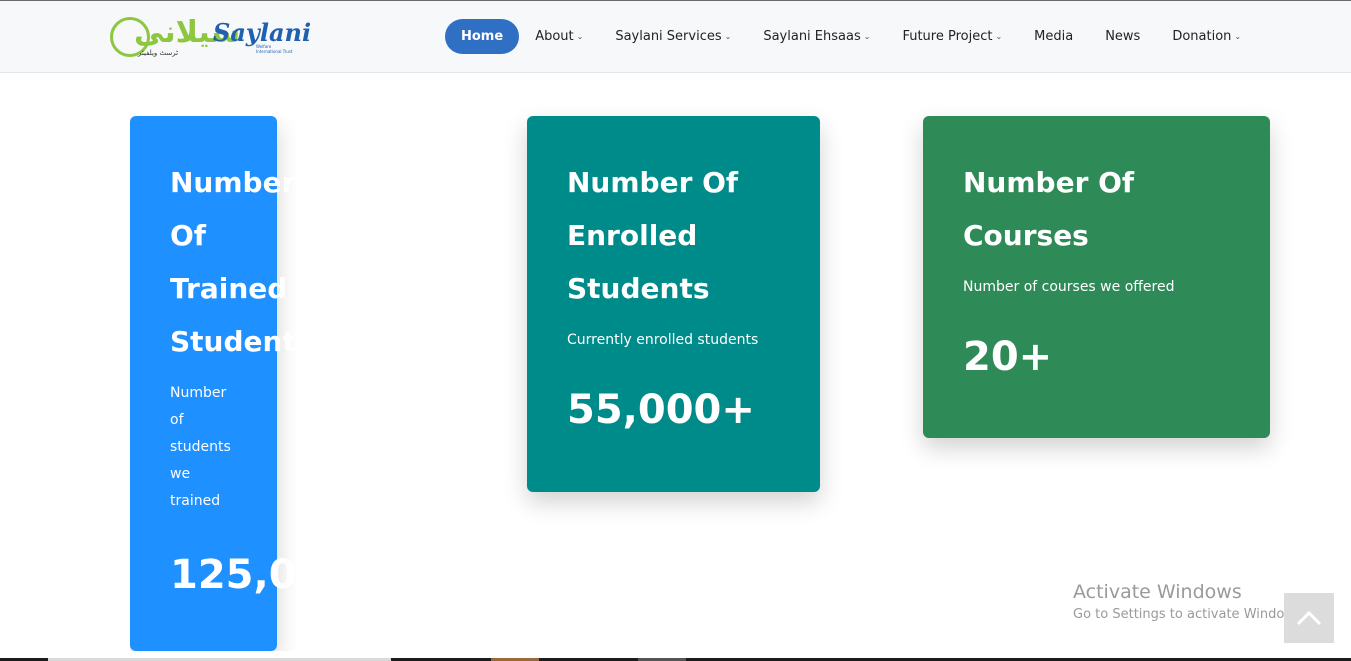 This screenshot has width=1351, height=661. I want to click on nav-news: News, so click(1122, 36).